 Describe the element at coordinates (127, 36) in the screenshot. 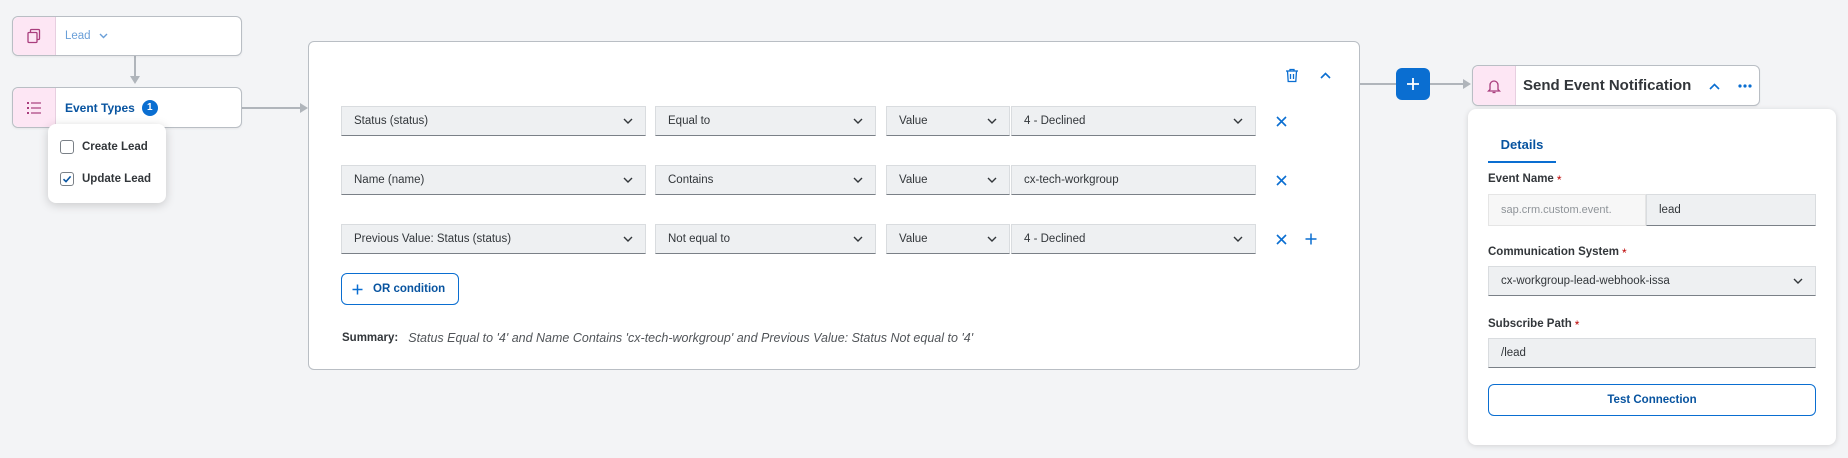

I see `lead-node: Lead` at that location.